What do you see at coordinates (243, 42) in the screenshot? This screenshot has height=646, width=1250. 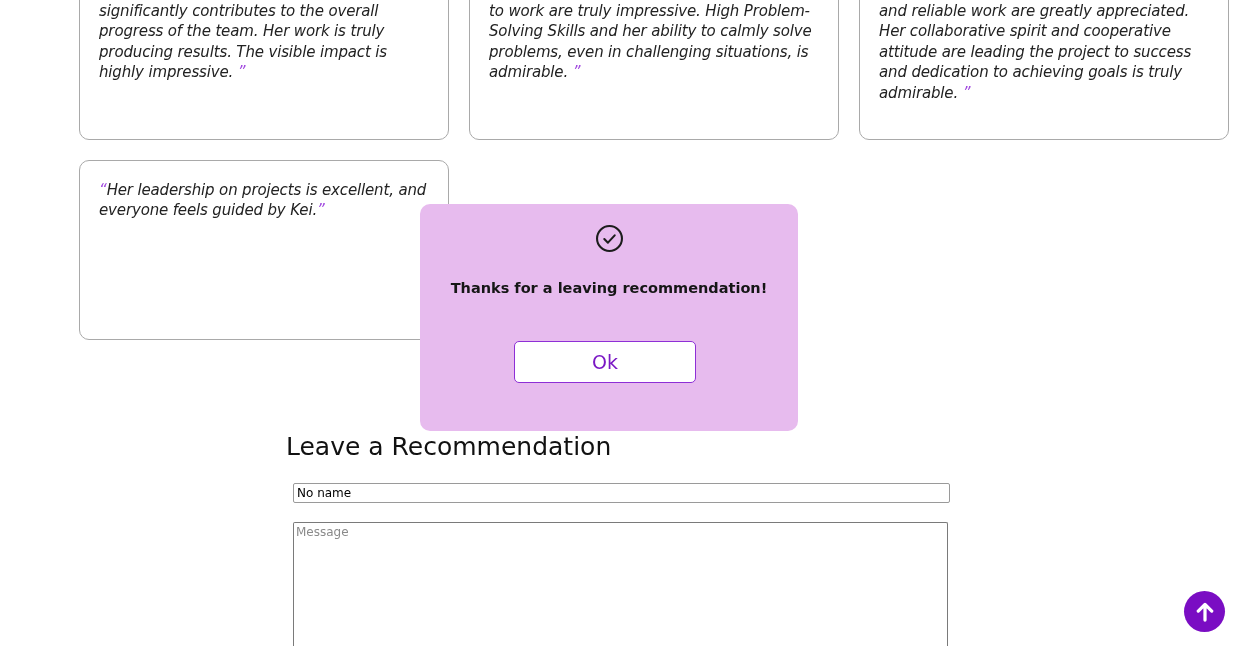 I see `recommendation-text: significantly contributes to the overall progress of the team. Her work is truly producing results. The visible impact is highly impressive. ”` at bounding box center [243, 42].